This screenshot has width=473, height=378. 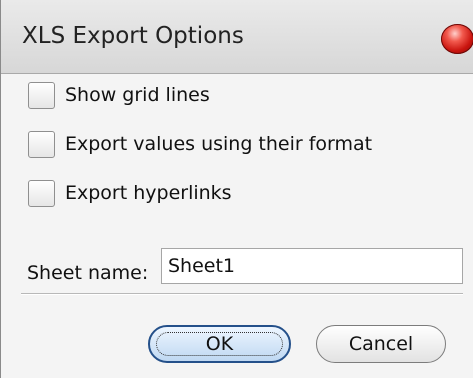 What do you see at coordinates (219, 144) in the screenshot?
I see `export-values-format-label: Export values using their format` at bounding box center [219, 144].